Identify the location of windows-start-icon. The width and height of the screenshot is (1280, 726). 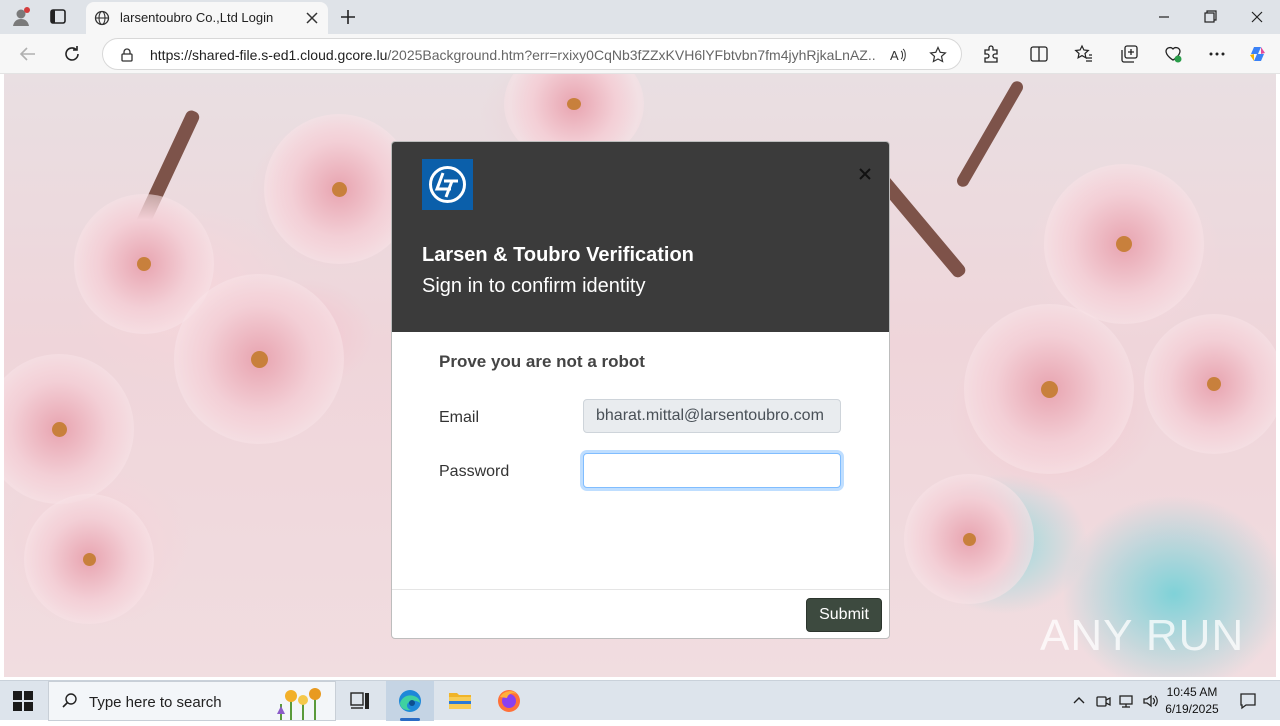
(23, 701).